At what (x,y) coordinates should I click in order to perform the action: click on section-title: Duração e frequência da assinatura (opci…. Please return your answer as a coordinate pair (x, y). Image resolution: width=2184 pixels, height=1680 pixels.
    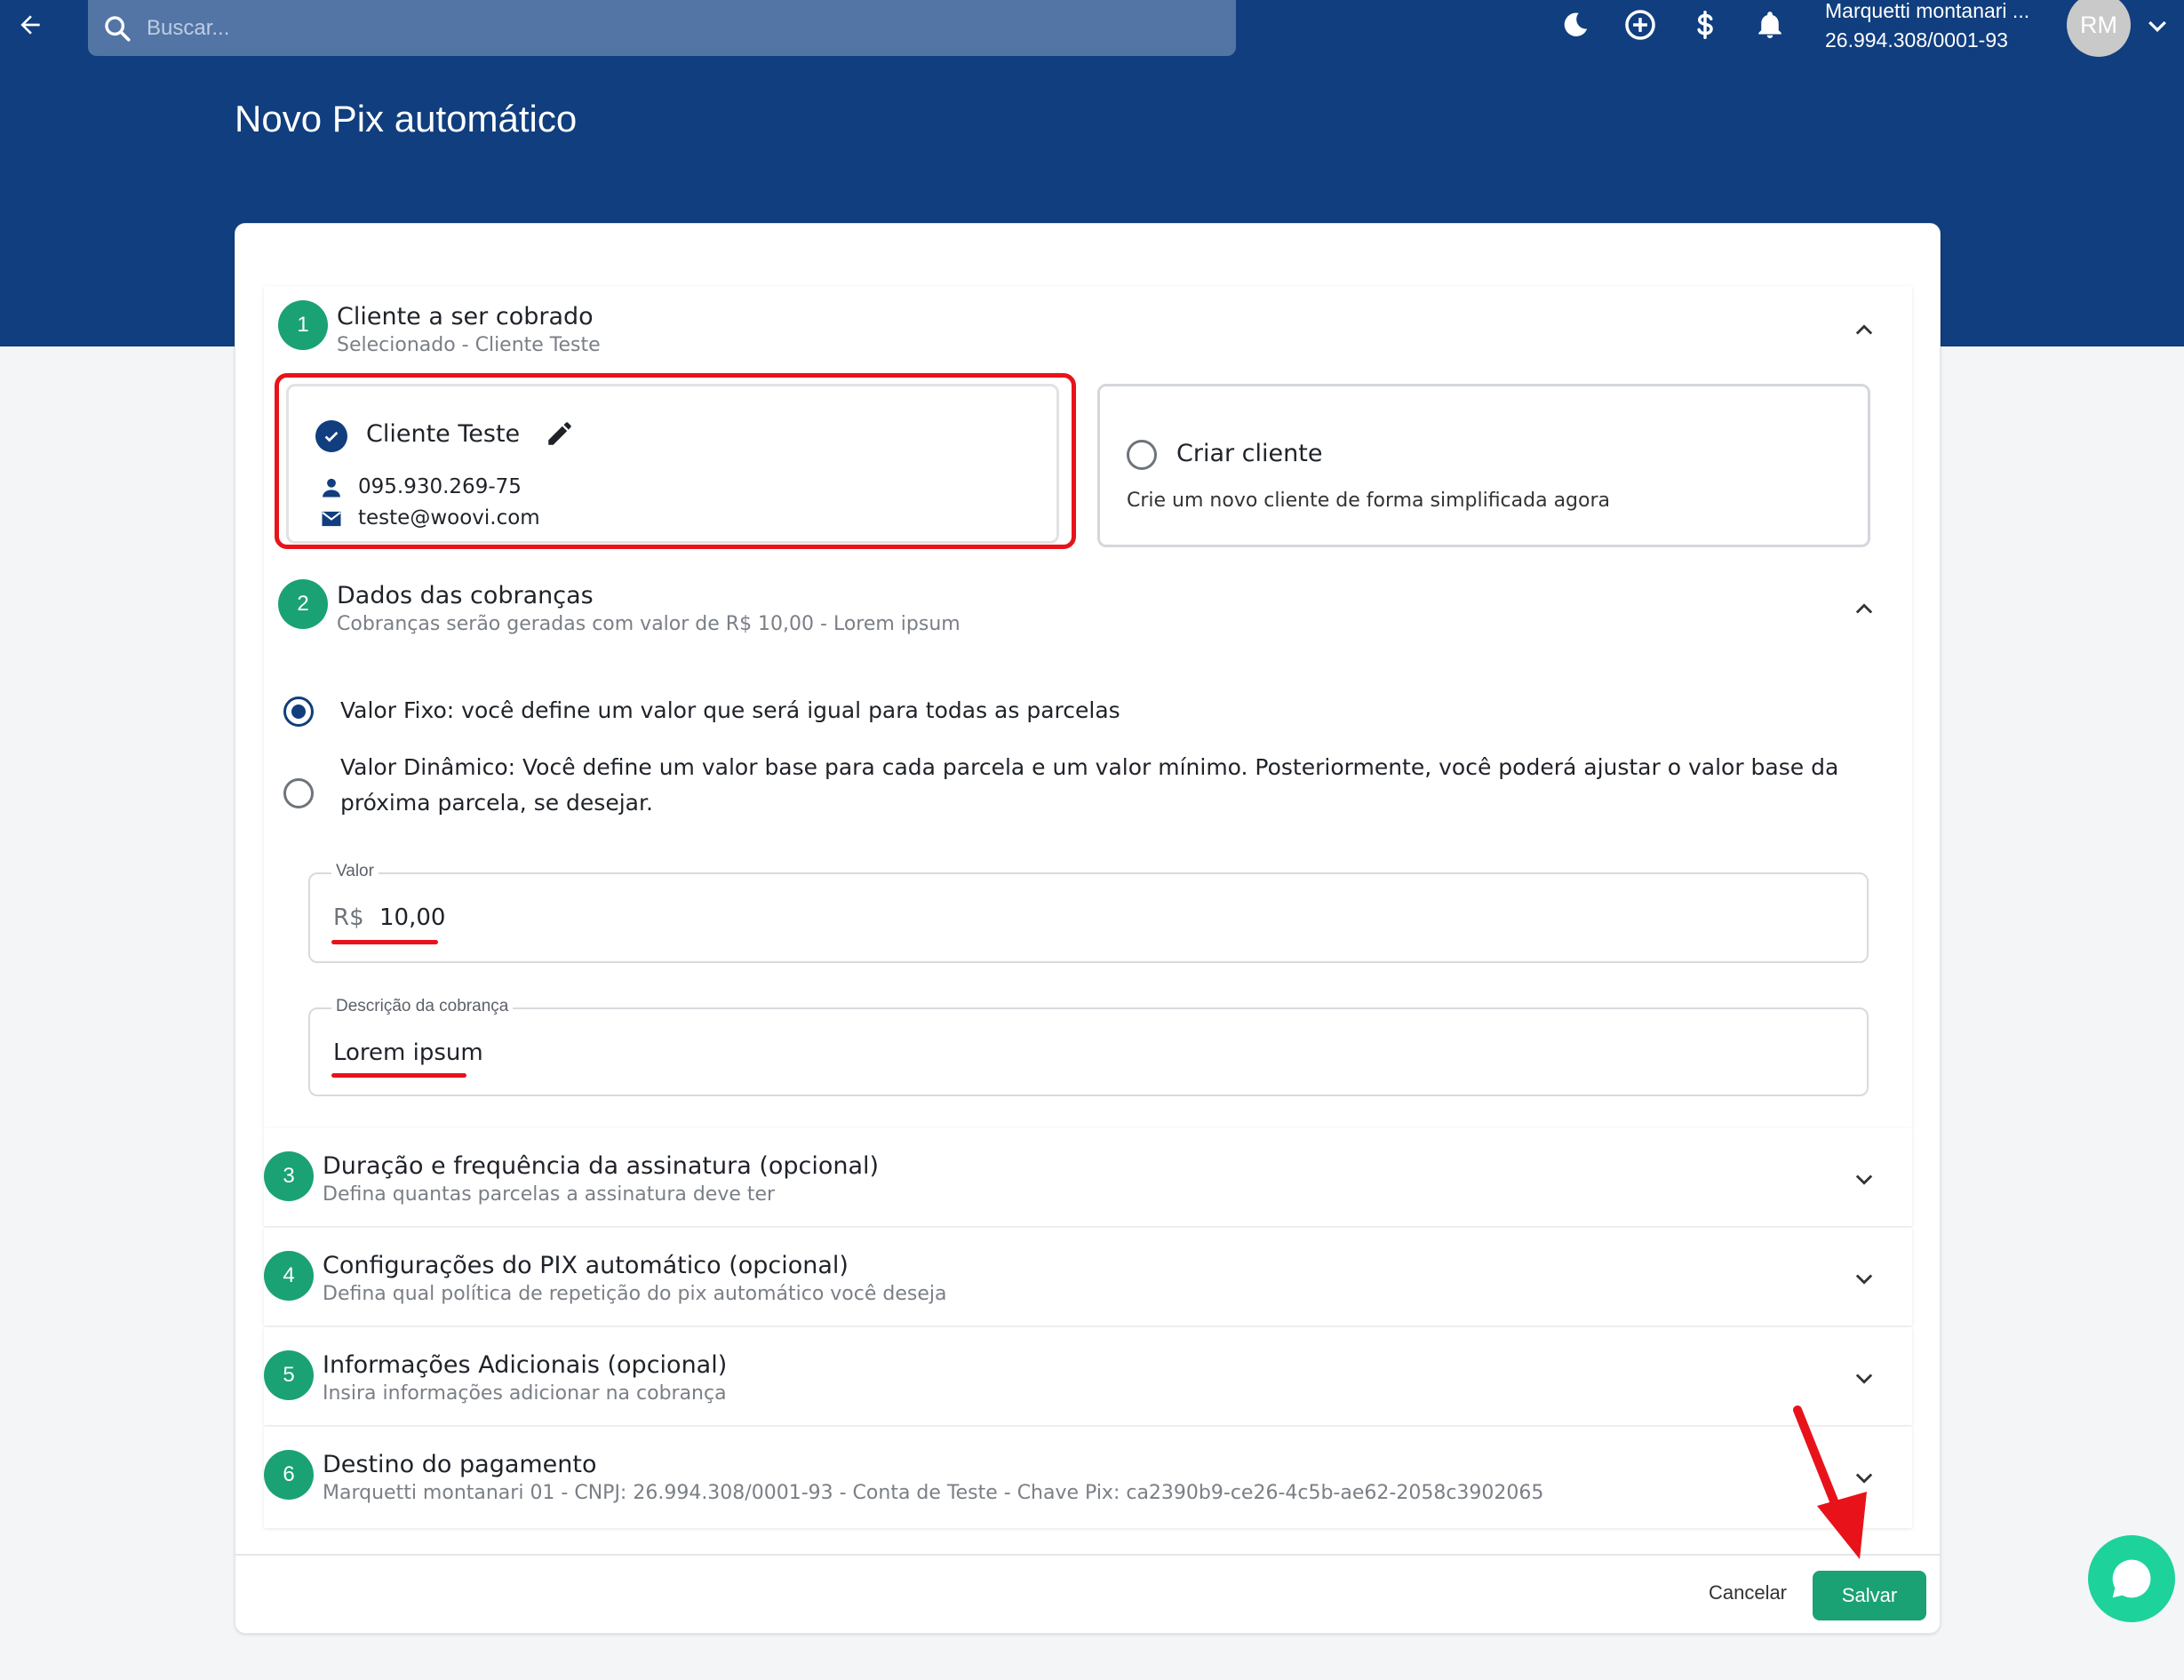
    Looking at the image, I should click on (601, 1166).